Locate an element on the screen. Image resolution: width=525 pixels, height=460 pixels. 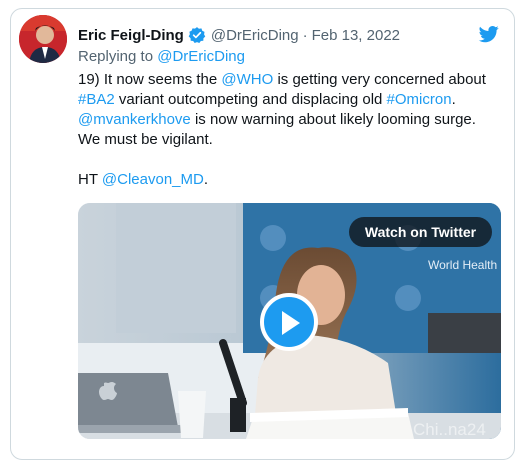
mention-mvankerkhove: @mvankerkhove is located at coordinates (134, 119).